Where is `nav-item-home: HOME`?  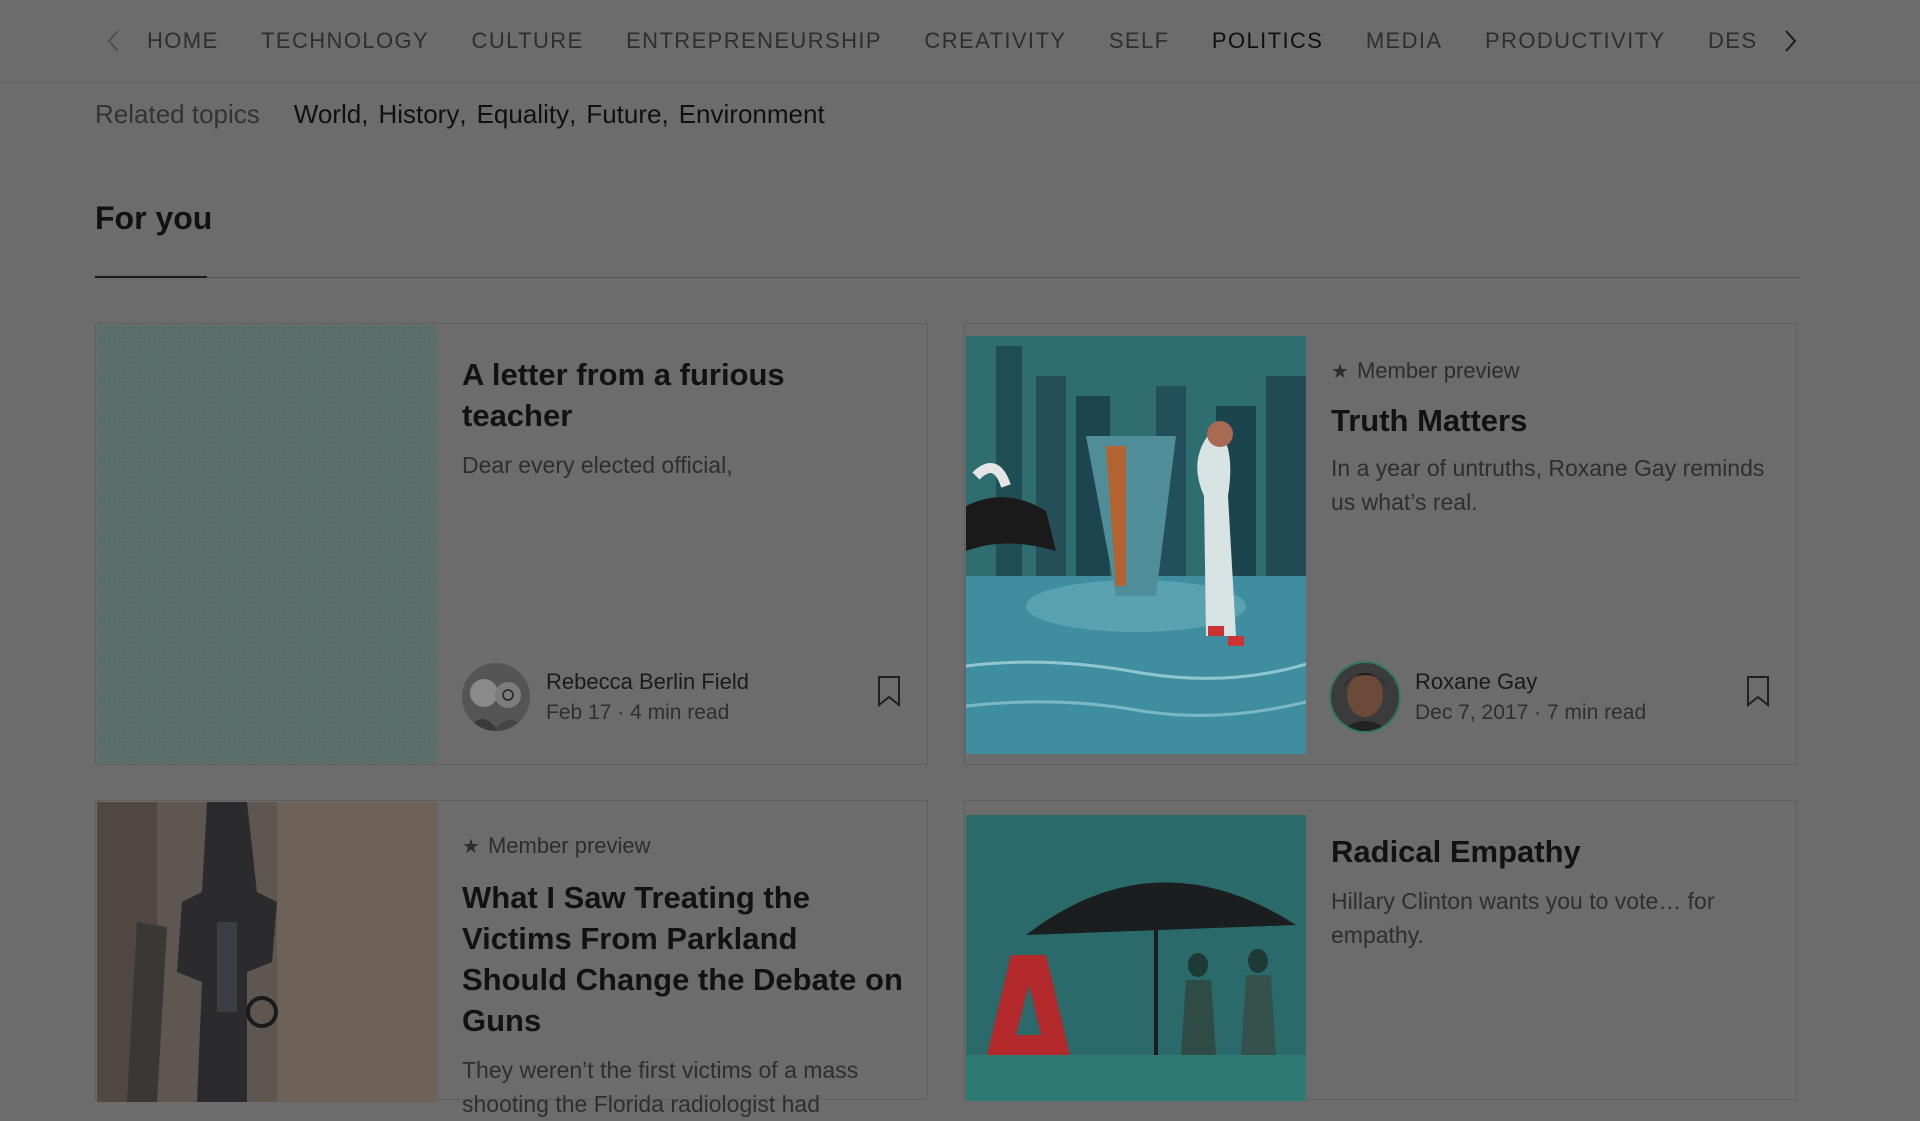 nav-item-home: HOME is located at coordinates (183, 41).